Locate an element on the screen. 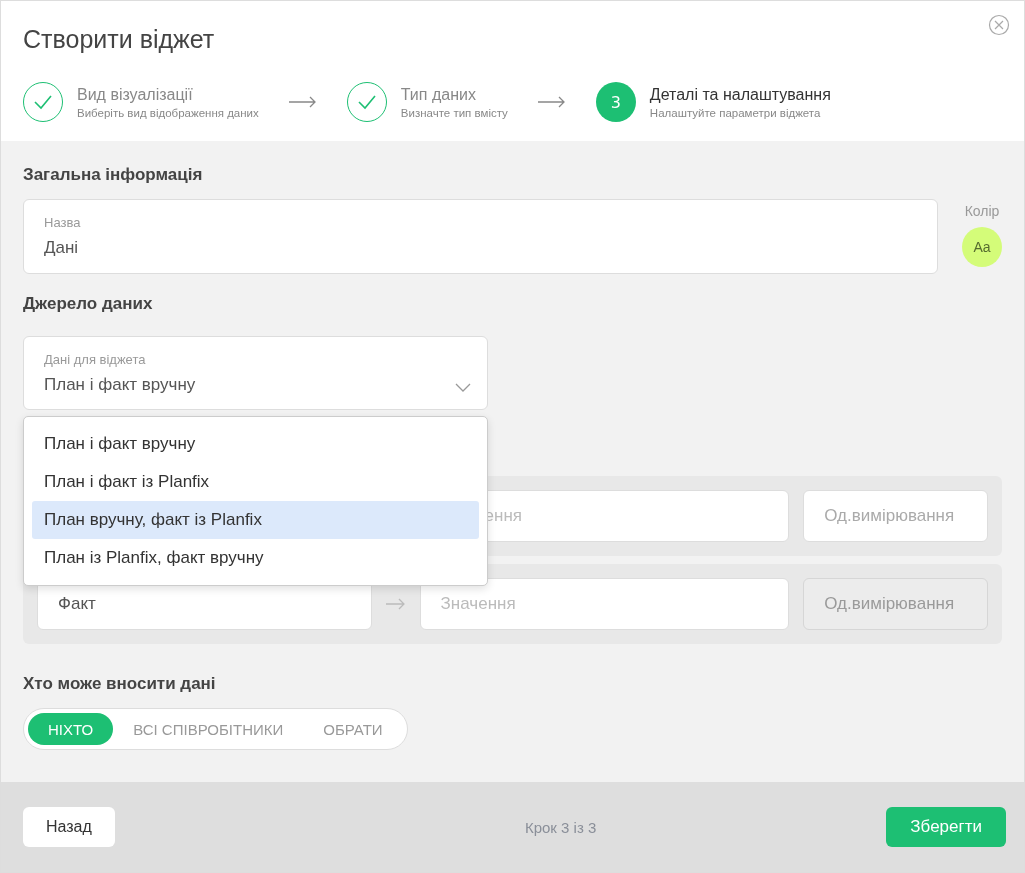 This screenshot has height=873, width=1025. data-select: Дані для віджета План і факт вручну is located at coordinates (255, 373).